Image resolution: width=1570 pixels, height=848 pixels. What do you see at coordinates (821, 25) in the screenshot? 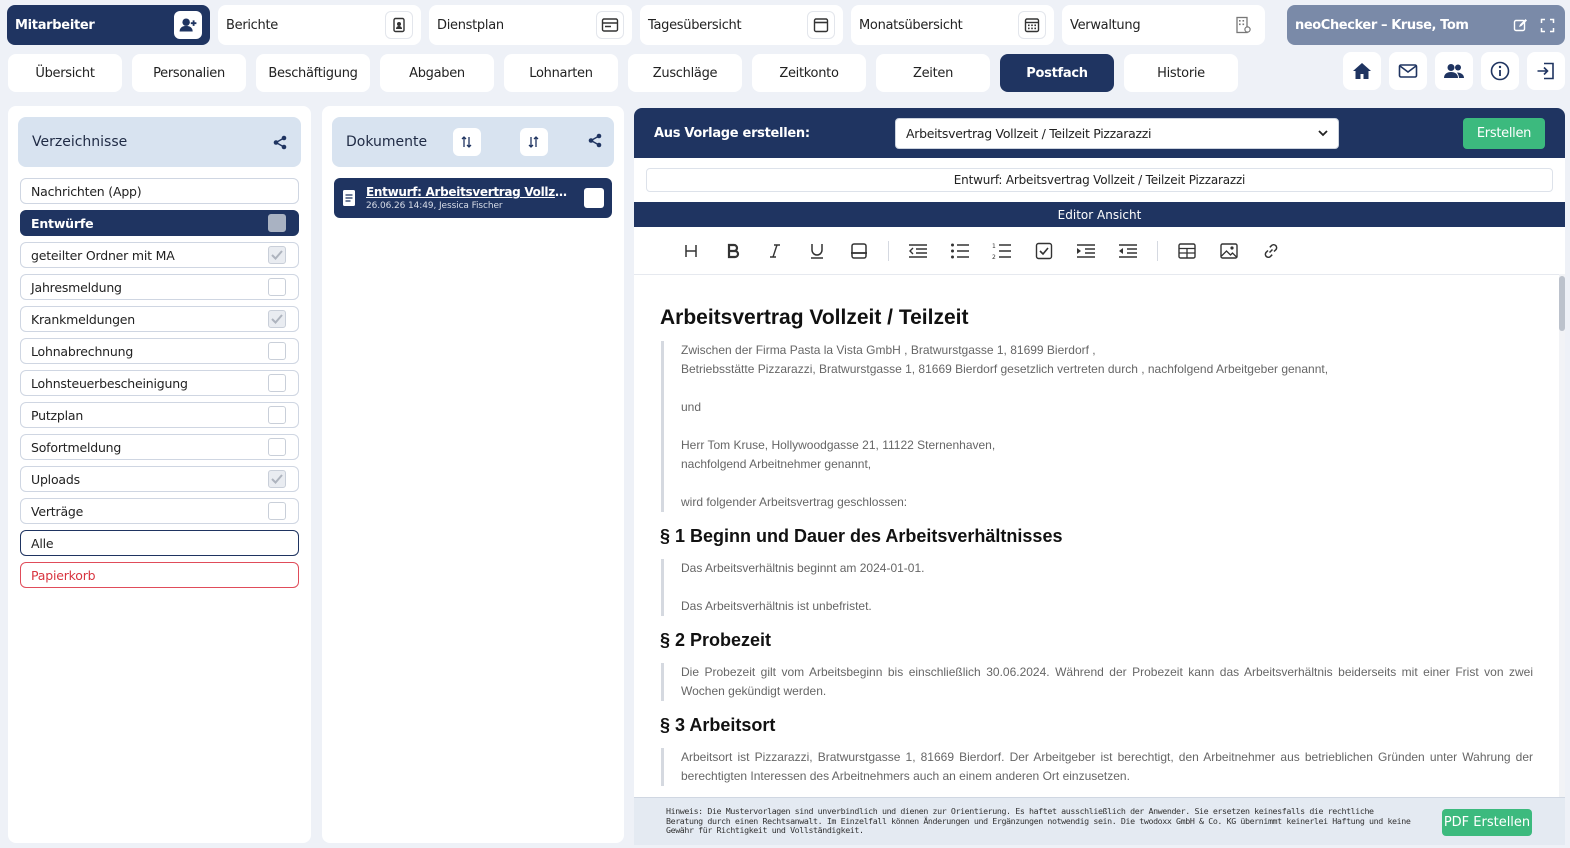
I see `day-calendar-icon` at bounding box center [821, 25].